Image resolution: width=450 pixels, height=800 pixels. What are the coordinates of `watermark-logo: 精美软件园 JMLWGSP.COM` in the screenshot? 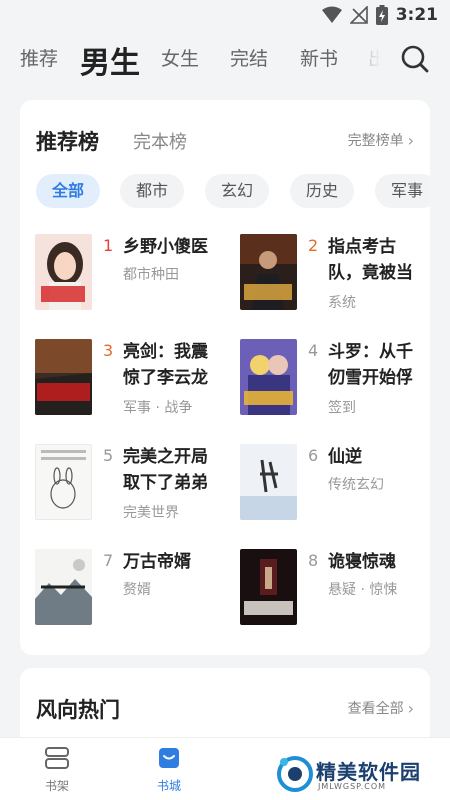 It's located at (361, 774).